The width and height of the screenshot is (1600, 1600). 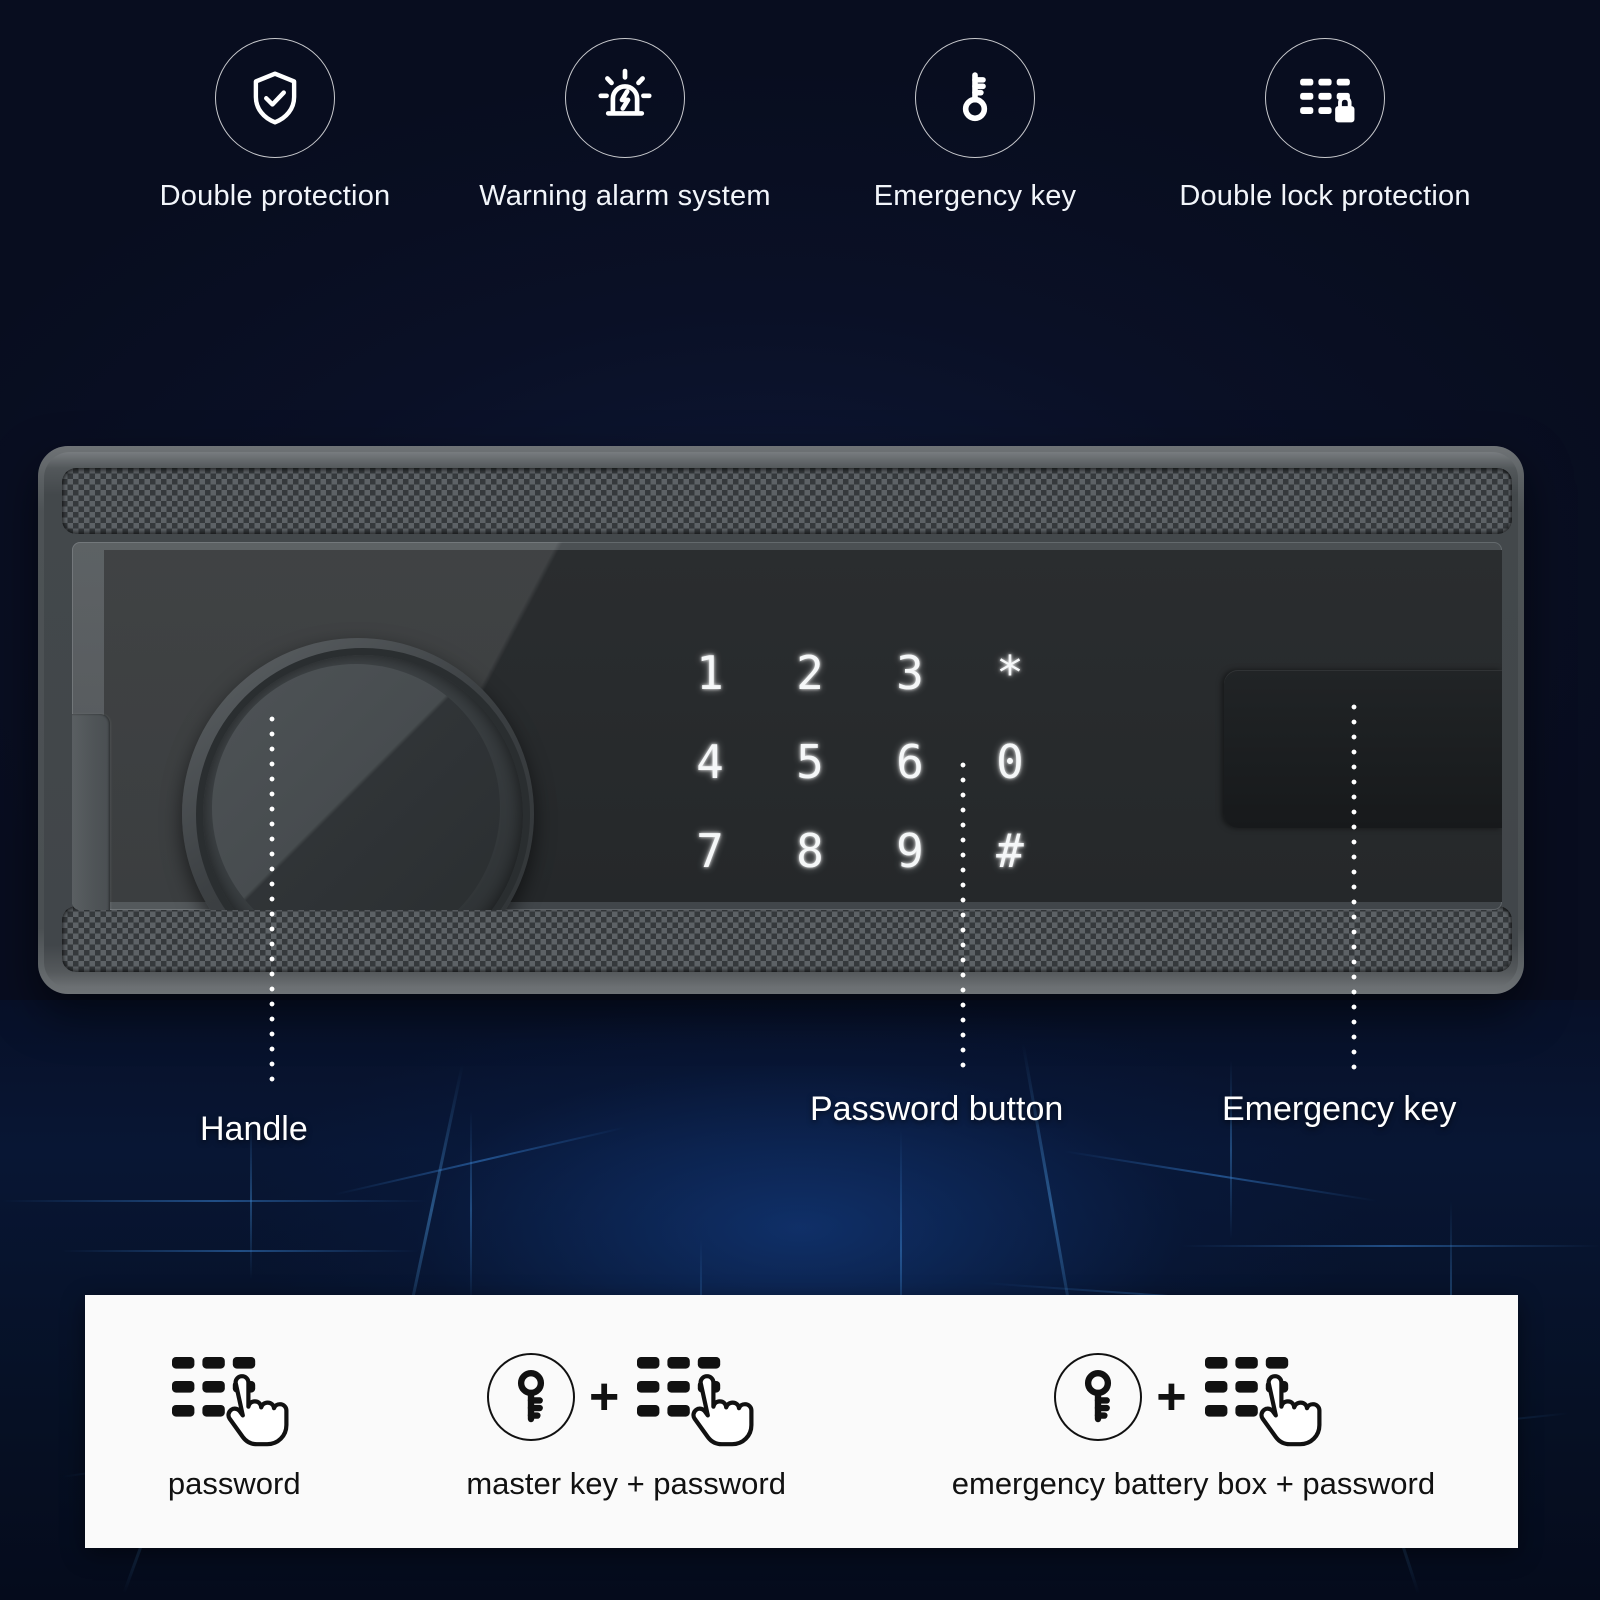 What do you see at coordinates (625, 196) in the screenshot?
I see `feature-label: Warning alarm system` at bounding box center [625, 196].